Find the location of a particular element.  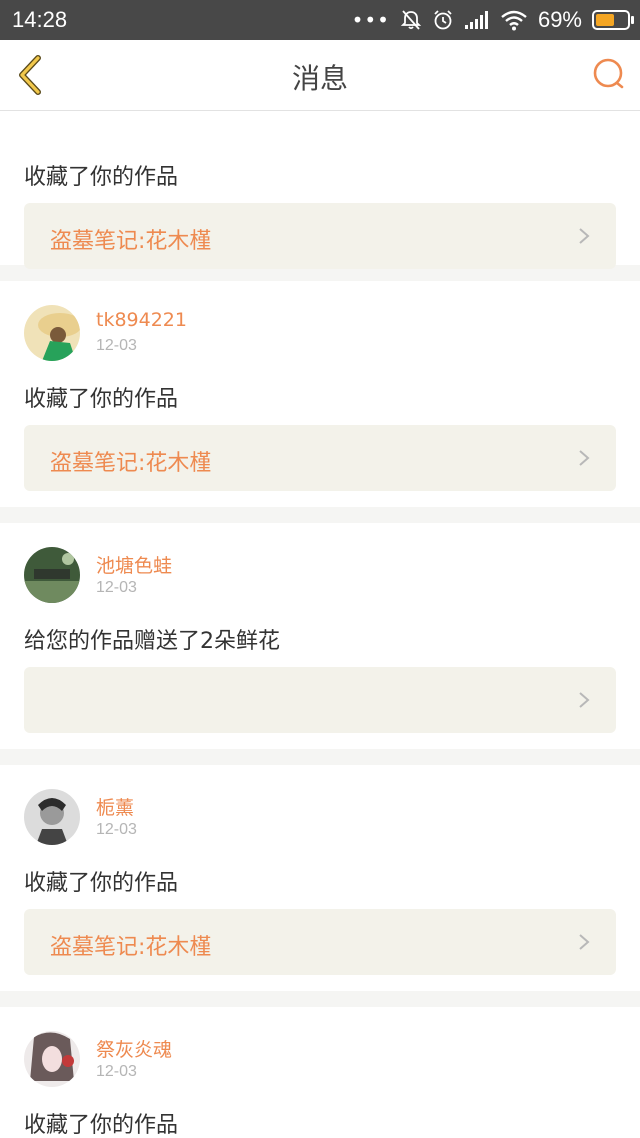

battery-percent: 69% is located at coordinates (559, 19).